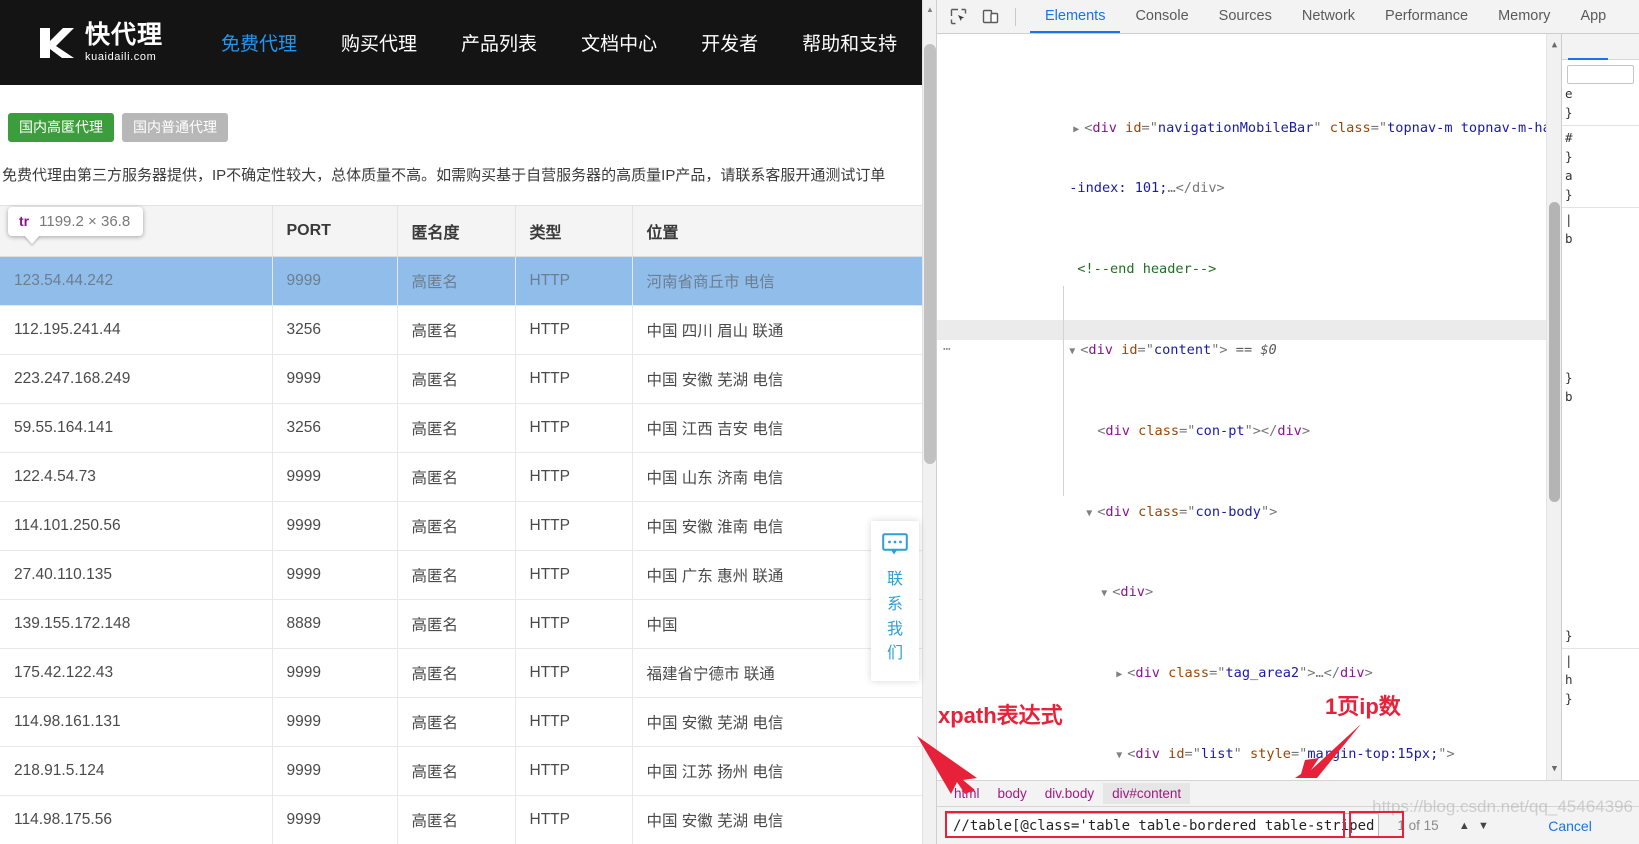 This screenshot has height=844, width=1639. I want to click on tab-domestic-normal: 国内普通代理, so click(175, 127).